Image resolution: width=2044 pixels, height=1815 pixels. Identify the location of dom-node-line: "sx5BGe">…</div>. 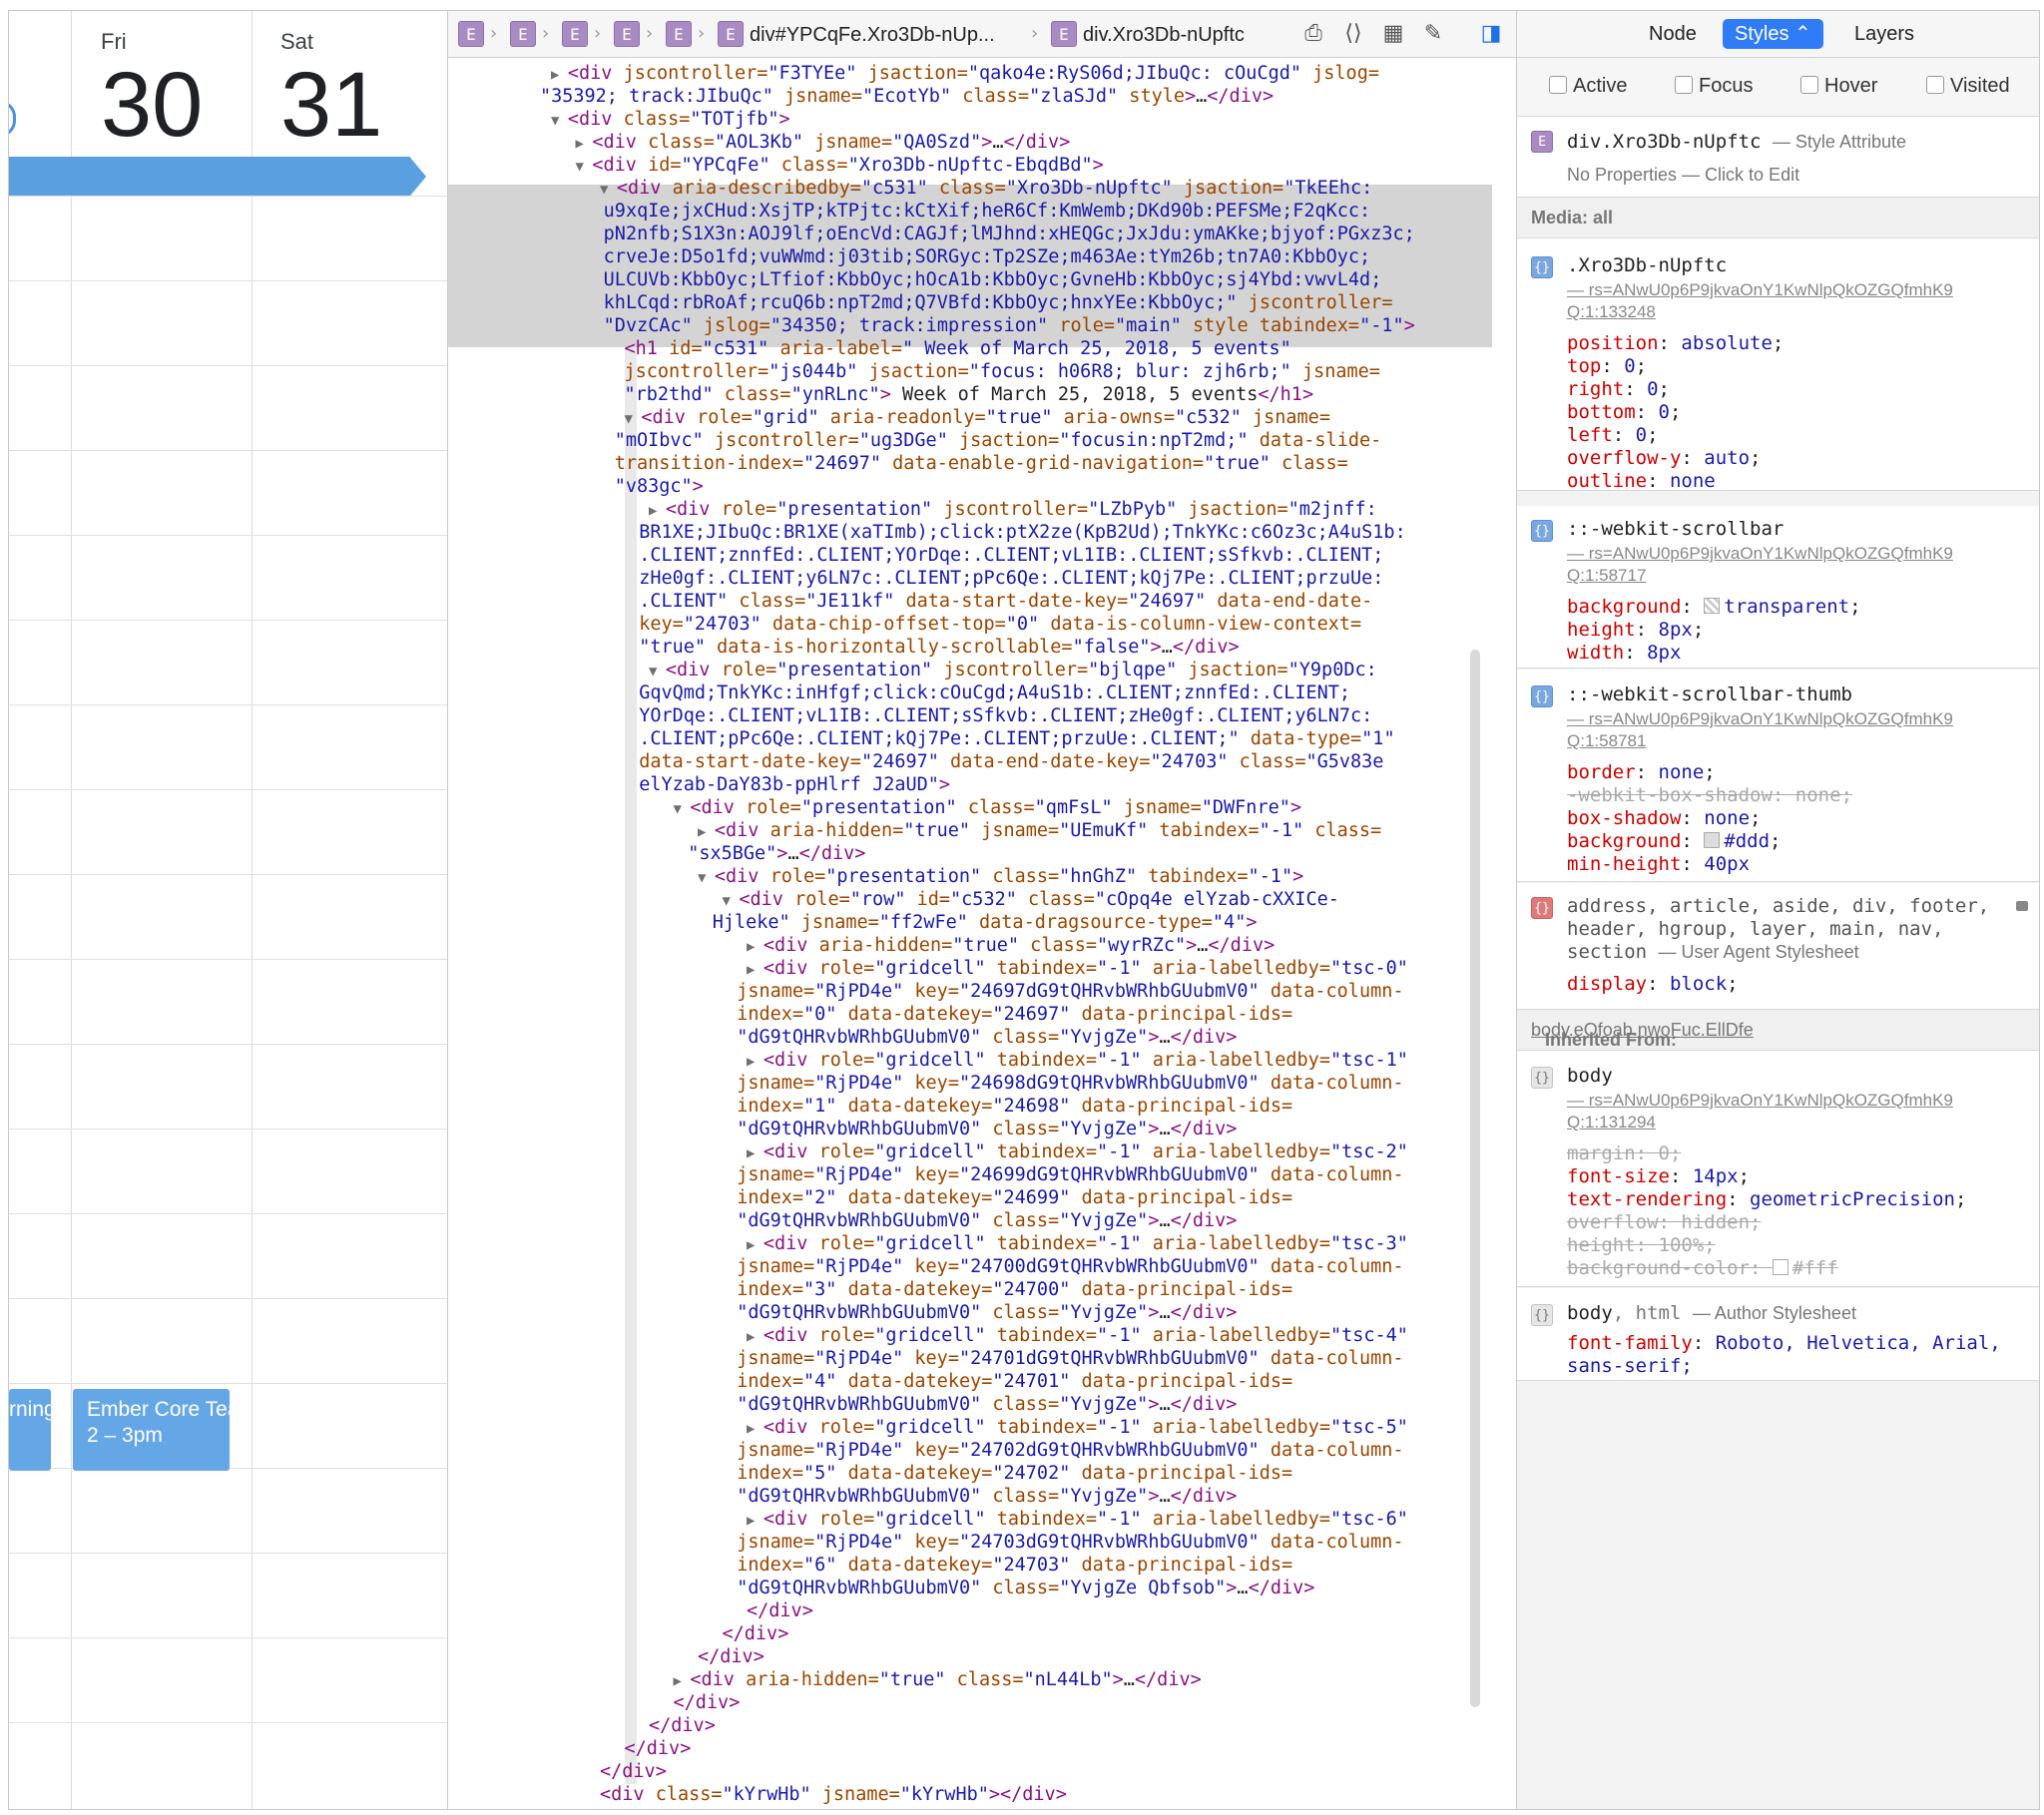
(776, 853).